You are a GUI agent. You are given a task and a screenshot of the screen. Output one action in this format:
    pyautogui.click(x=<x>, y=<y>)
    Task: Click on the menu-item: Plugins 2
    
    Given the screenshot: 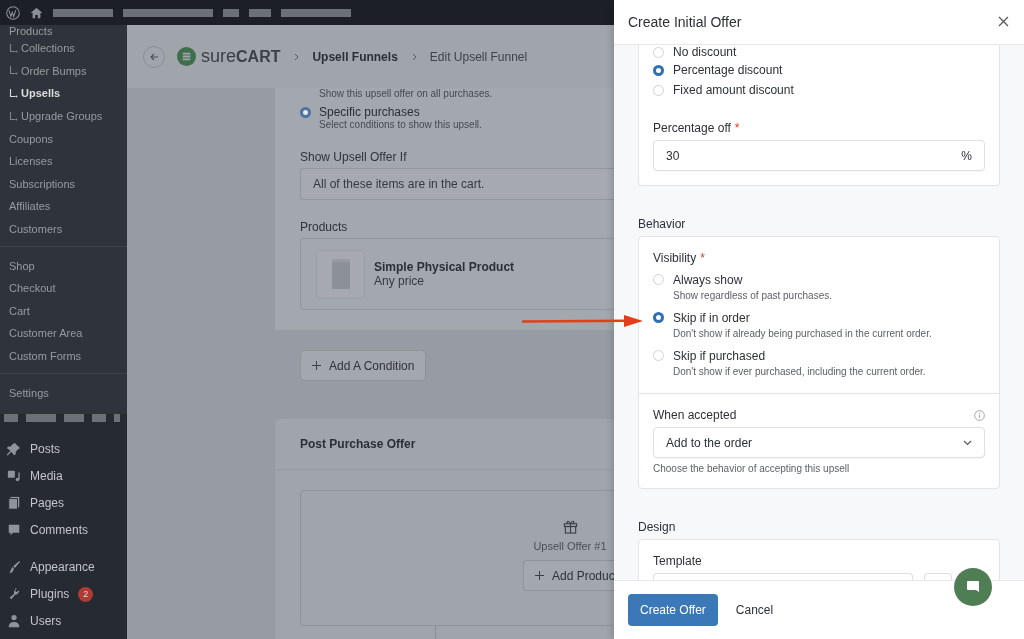 What is the action you would take?
    pyautogui.click(x=63, y=594)
    